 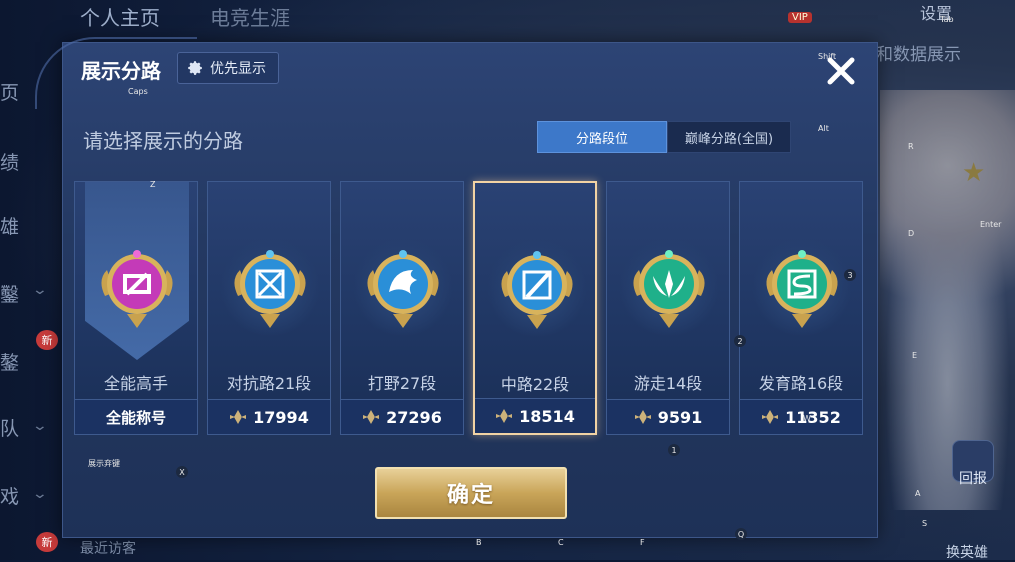 I want to click on lane-card-roam: 游走14段 9591, so click(x=668, y=308).